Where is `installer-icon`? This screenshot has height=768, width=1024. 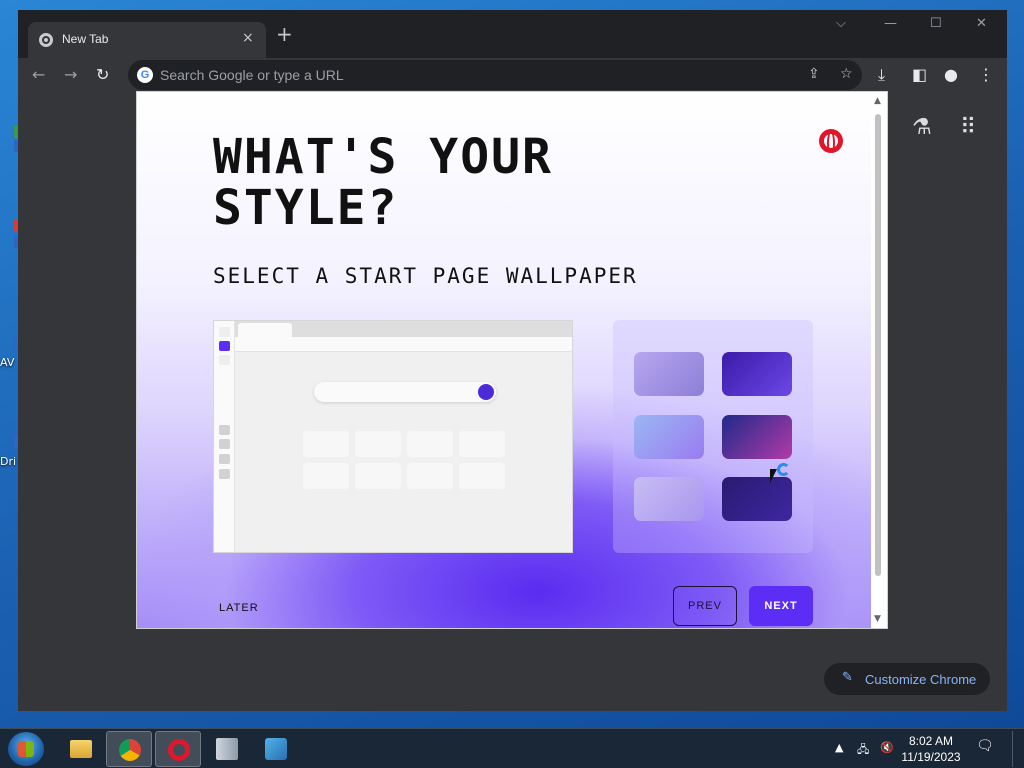 installer-icon is located at coordinates (227, 749).